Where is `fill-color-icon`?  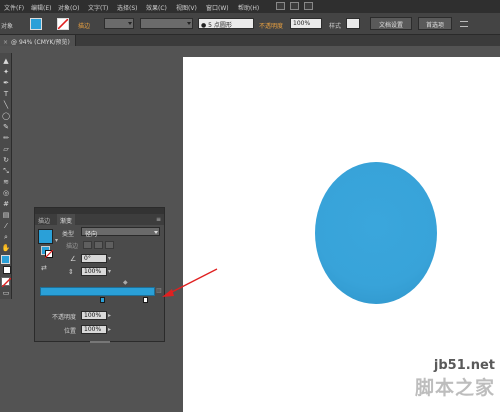 fill-color-icon is located at coordinates (5, 259).